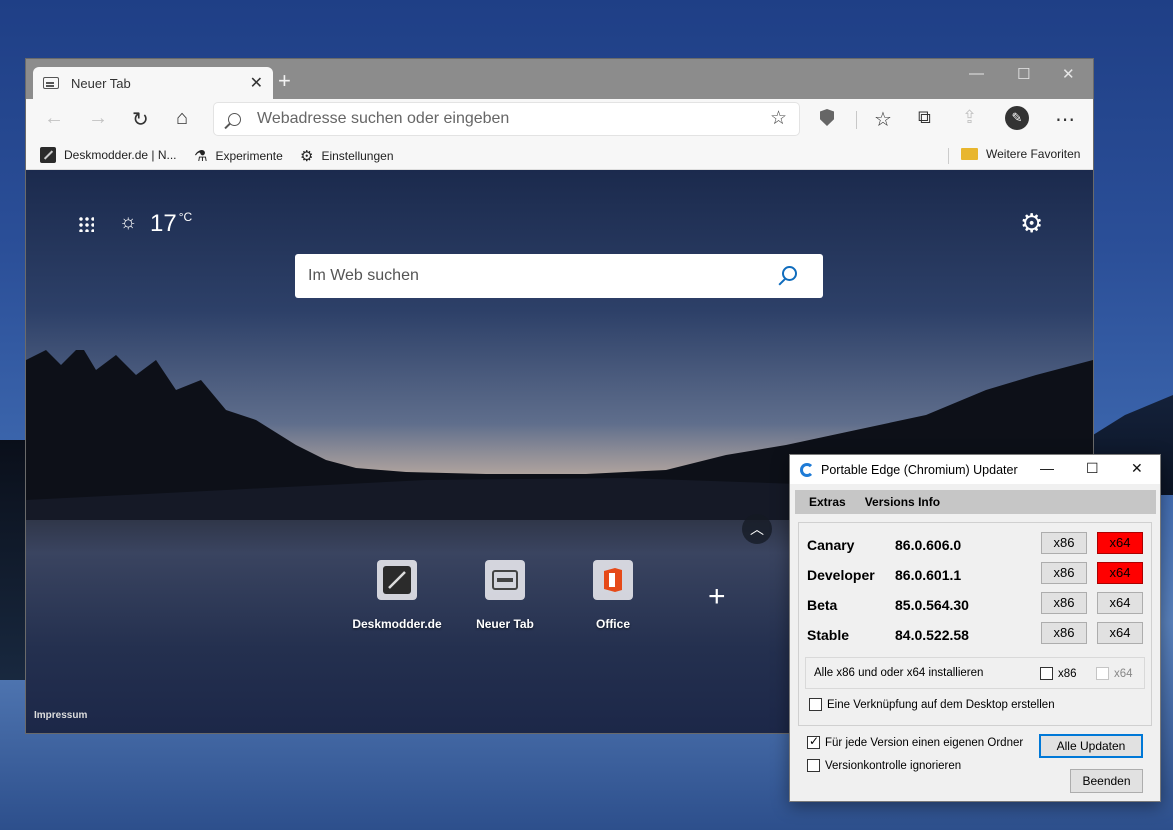 The height and width of the screenshot is (830, 1173). Describe the element at coordinates (1068, 74) in the screenshot. I see `close-window-button: ✕` at that location.